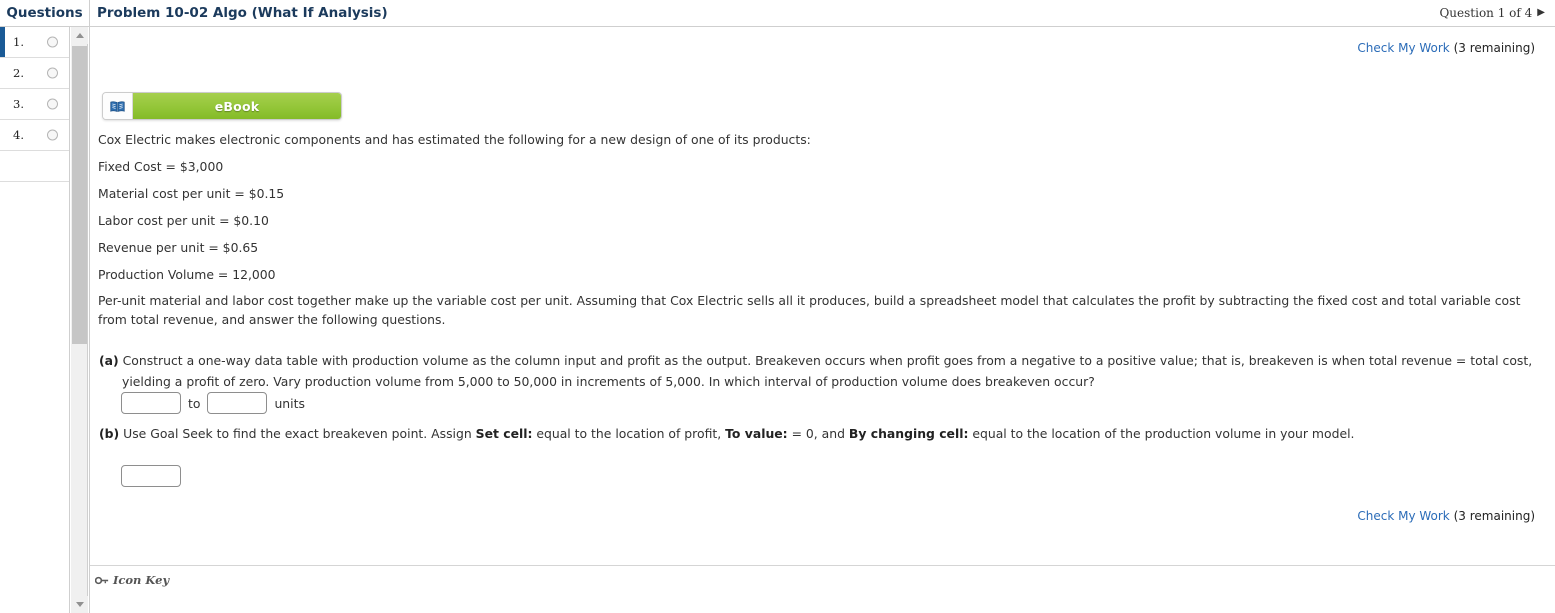 Image resolution: width=1555 pixels, height=613 pixels. Describe the element at coordinates (289, 403) in the screenshot. I see `units-label: units` at that location.